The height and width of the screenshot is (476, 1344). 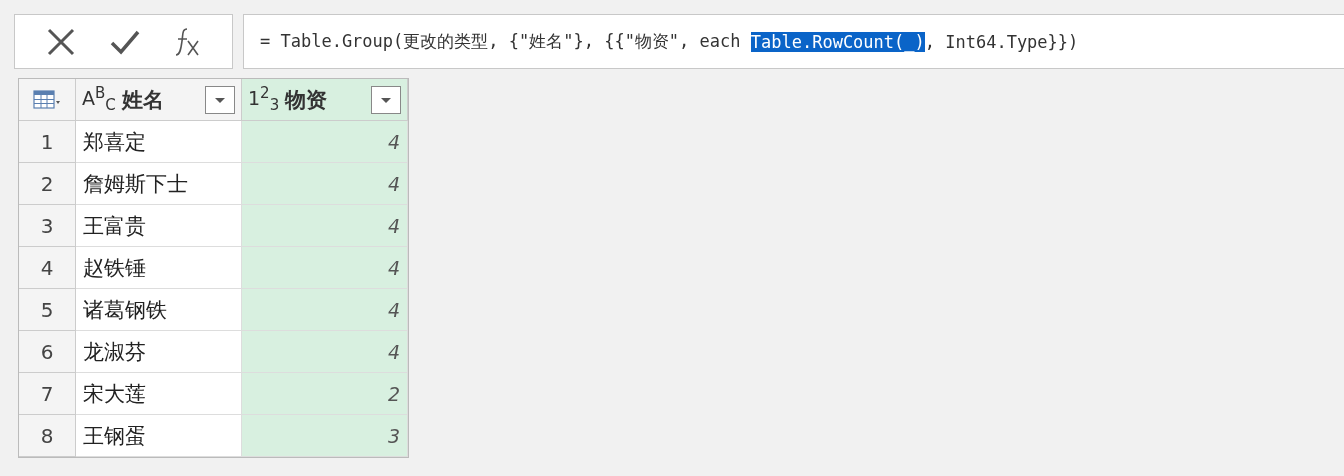 I want to click on column-header: 1$^{2}$$_{3}$ 物资, so click(x=325, y=100).